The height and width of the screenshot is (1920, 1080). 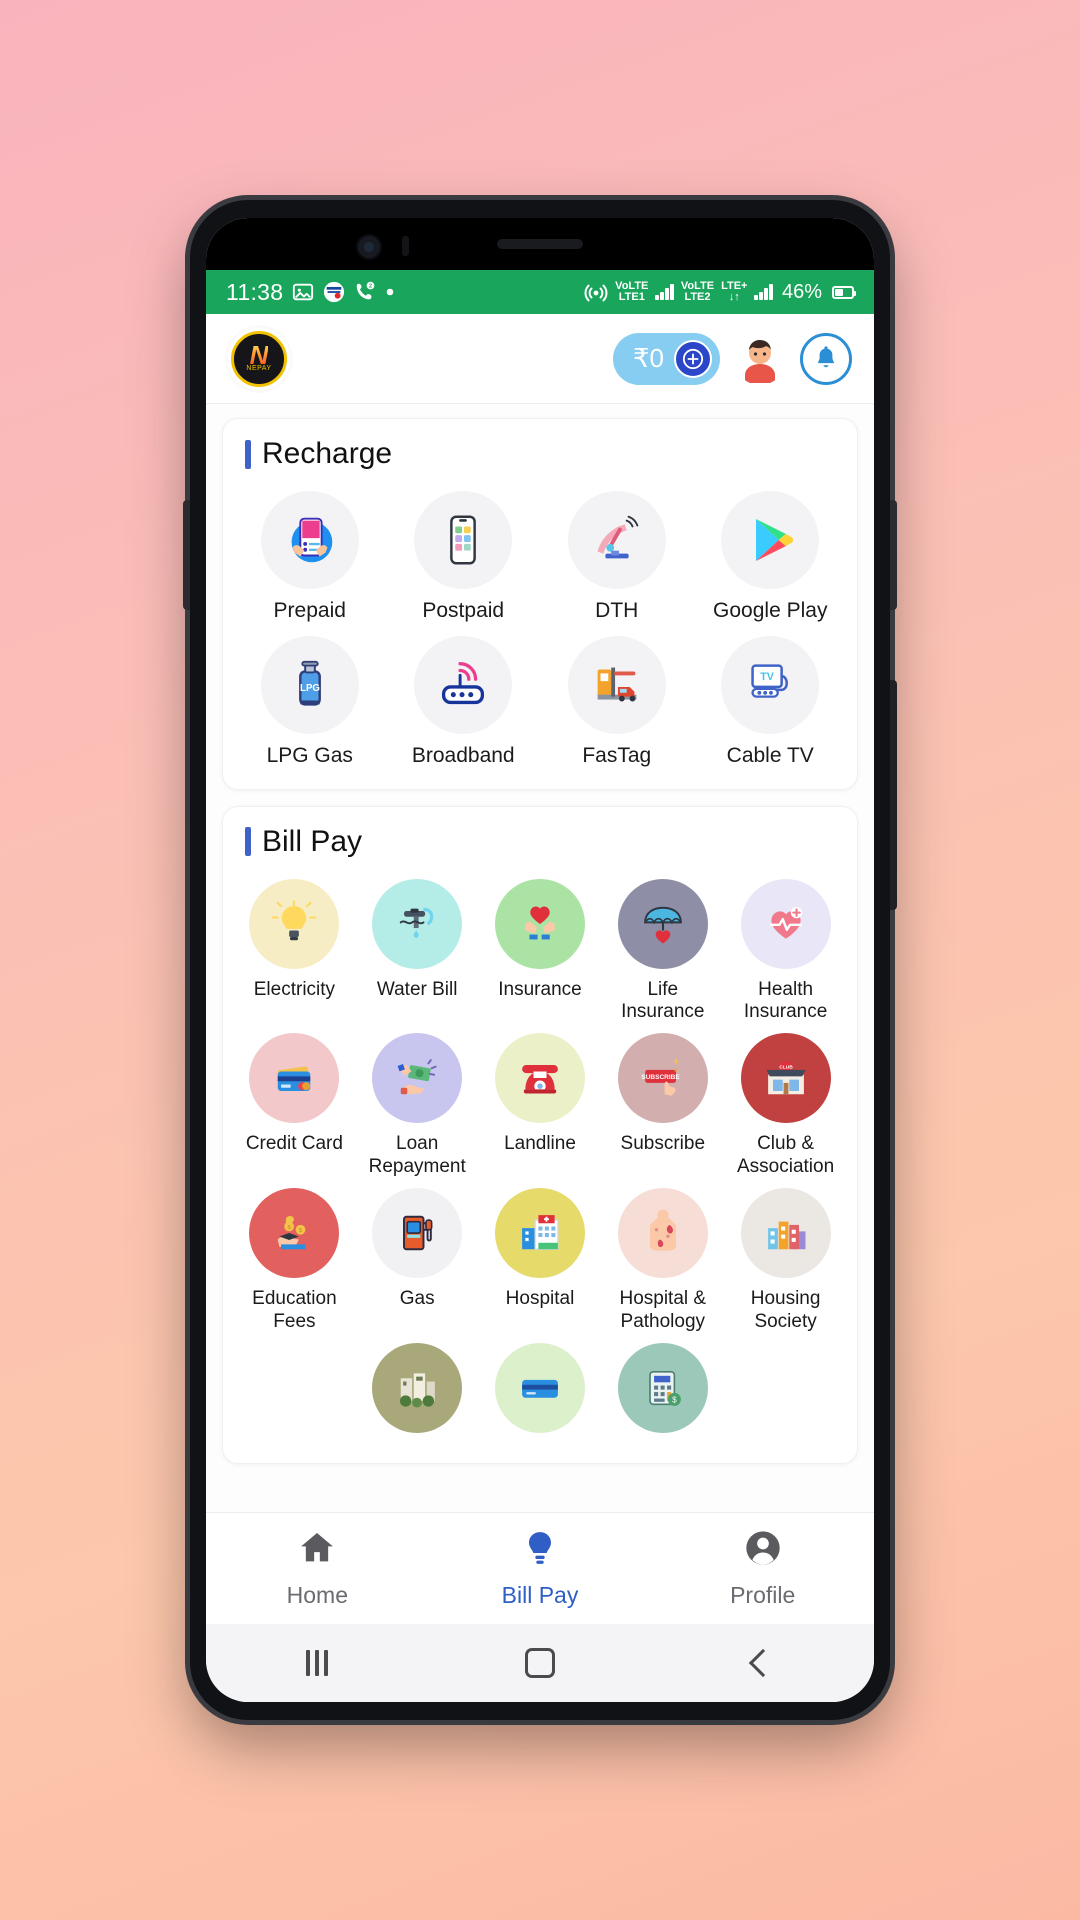 I want to click on power-button, so click(x=893, y=555).